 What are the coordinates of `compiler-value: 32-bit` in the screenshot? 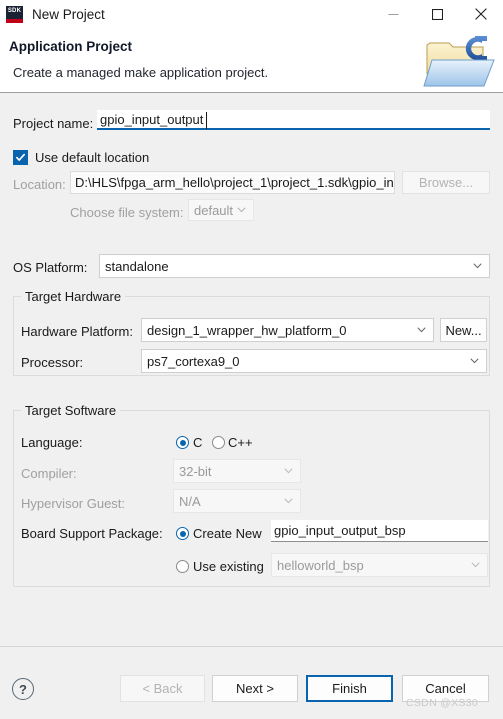 It's located at (195, 471).